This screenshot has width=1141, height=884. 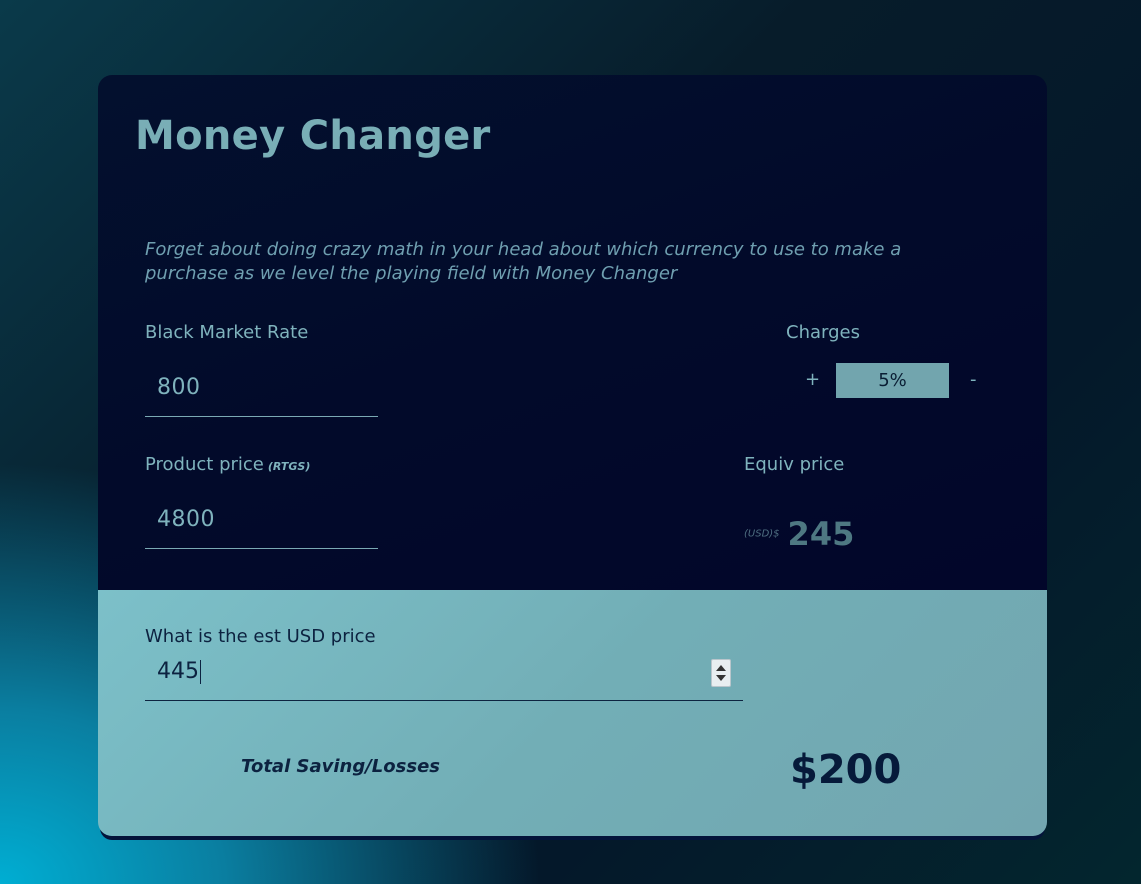 I want to click on usd-estimate-input: 445, so click(x=444, y=678).